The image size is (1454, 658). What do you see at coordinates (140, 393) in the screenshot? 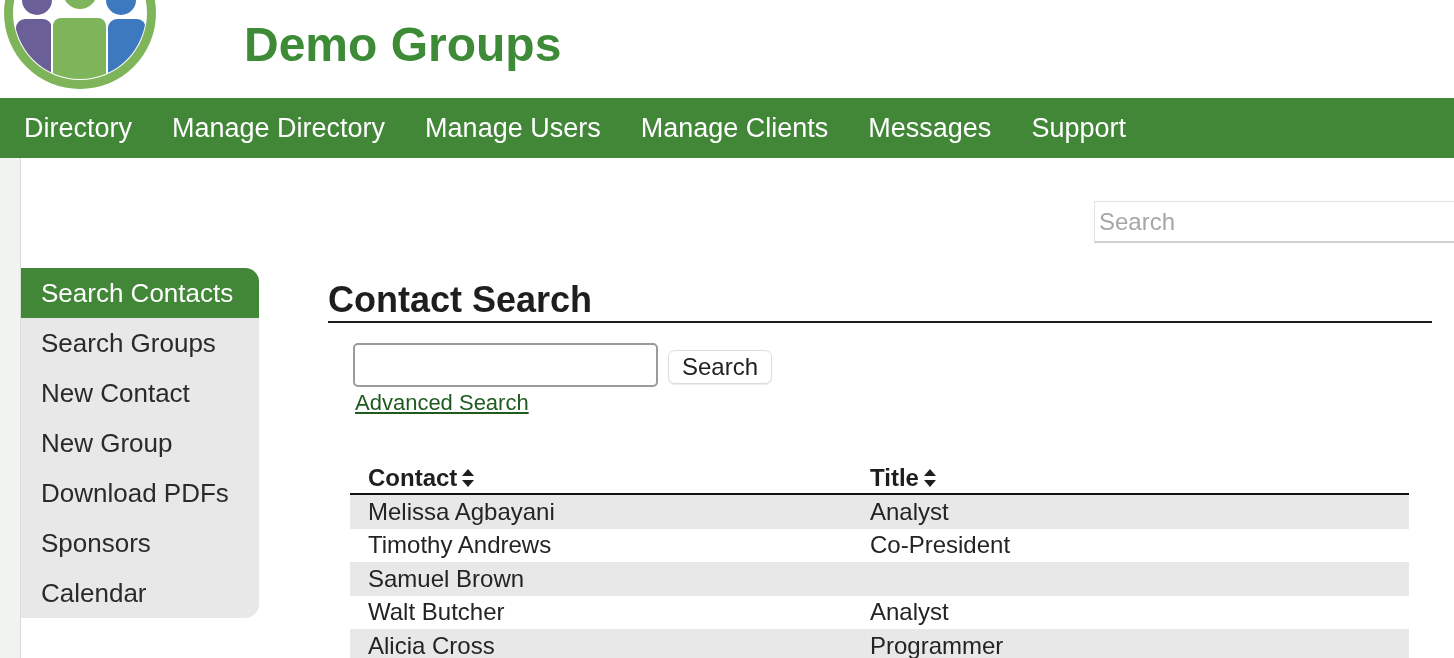
I see `sidebar-item: New Contact` at bounding box center [140, 393].